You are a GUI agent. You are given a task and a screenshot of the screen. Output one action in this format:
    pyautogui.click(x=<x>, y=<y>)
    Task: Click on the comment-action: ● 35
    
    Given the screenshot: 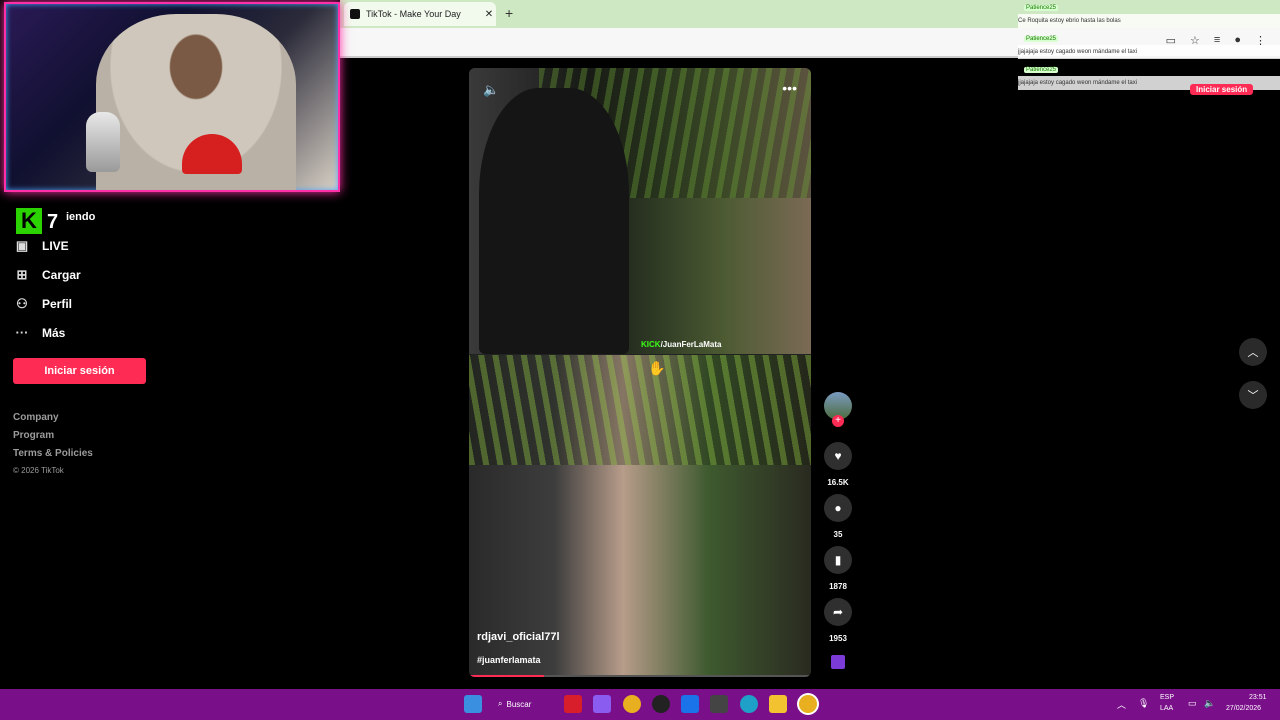 What is the action you would take?
    pyautogui.click(x=838, y=516)
    